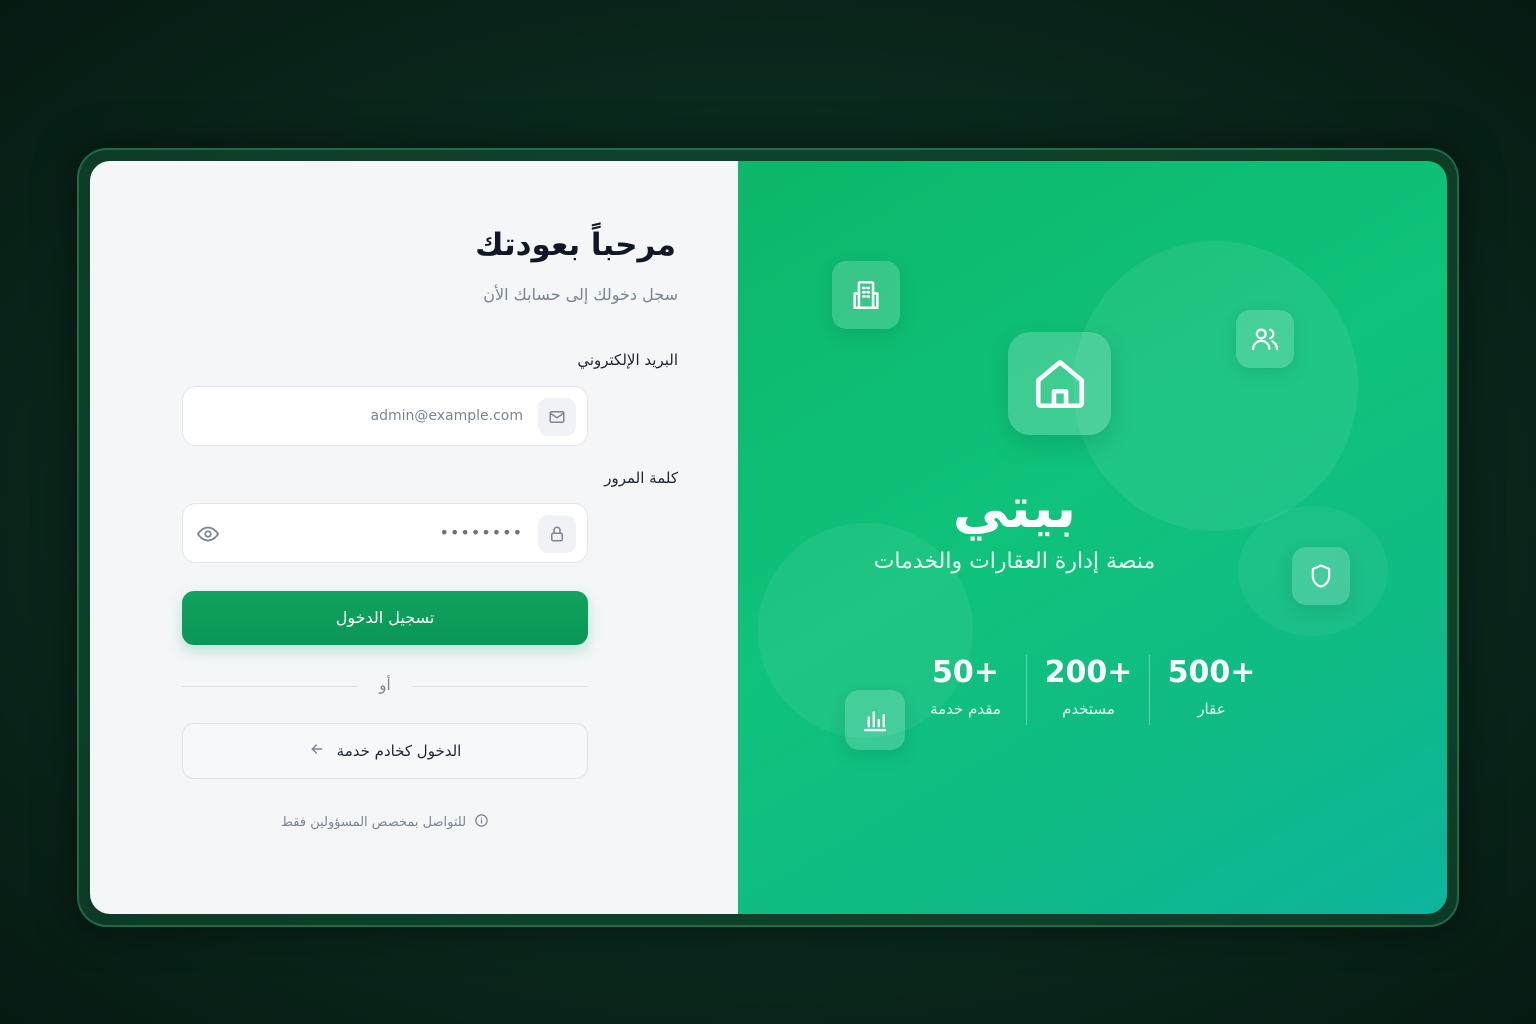  I want to click on stat-label: مستخدم, so click(1088, 709).